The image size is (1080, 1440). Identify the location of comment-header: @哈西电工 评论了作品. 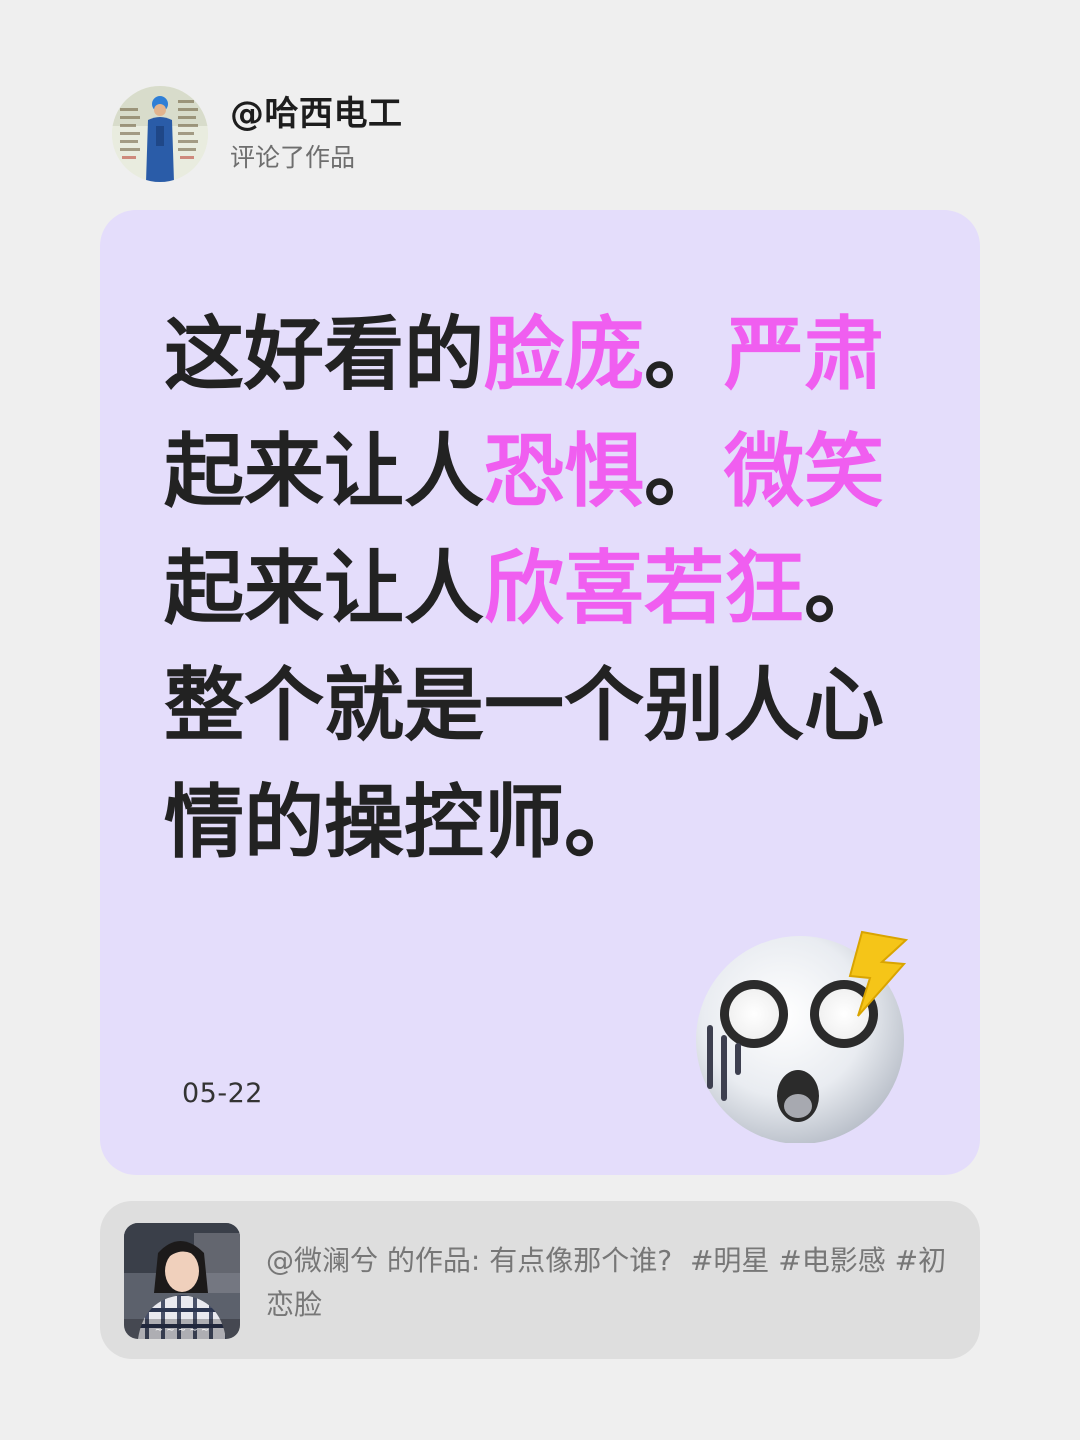
(257, 134).